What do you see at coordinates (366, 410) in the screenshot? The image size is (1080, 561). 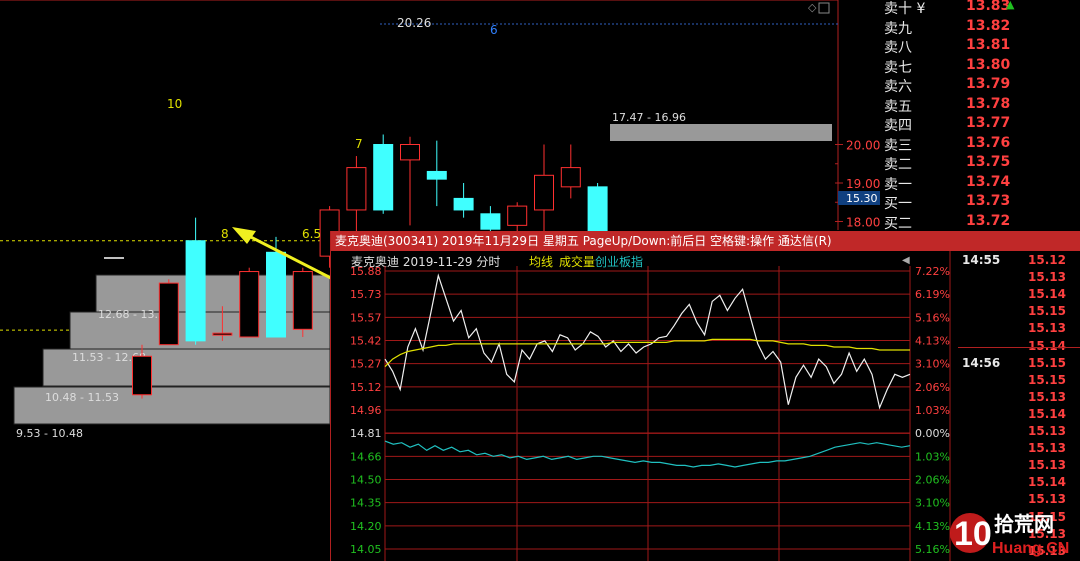 I see `left-tick-label: 14.96` at bounding box center [366, 410].